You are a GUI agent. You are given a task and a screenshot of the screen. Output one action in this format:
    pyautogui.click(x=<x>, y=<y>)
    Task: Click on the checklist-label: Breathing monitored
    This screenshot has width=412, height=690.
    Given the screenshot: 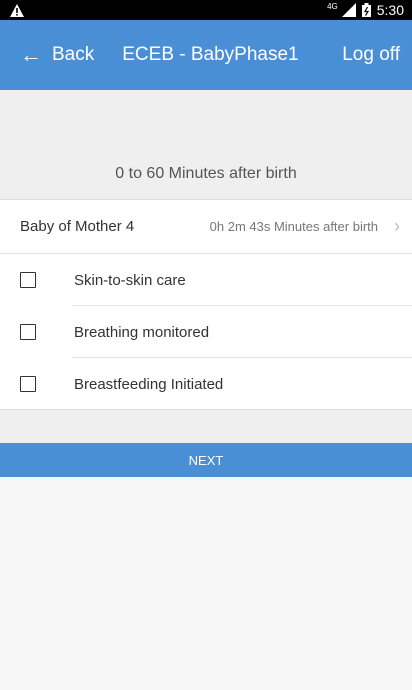 What is the action you would take?
    pyautogui.click(x=142, y=332)
    